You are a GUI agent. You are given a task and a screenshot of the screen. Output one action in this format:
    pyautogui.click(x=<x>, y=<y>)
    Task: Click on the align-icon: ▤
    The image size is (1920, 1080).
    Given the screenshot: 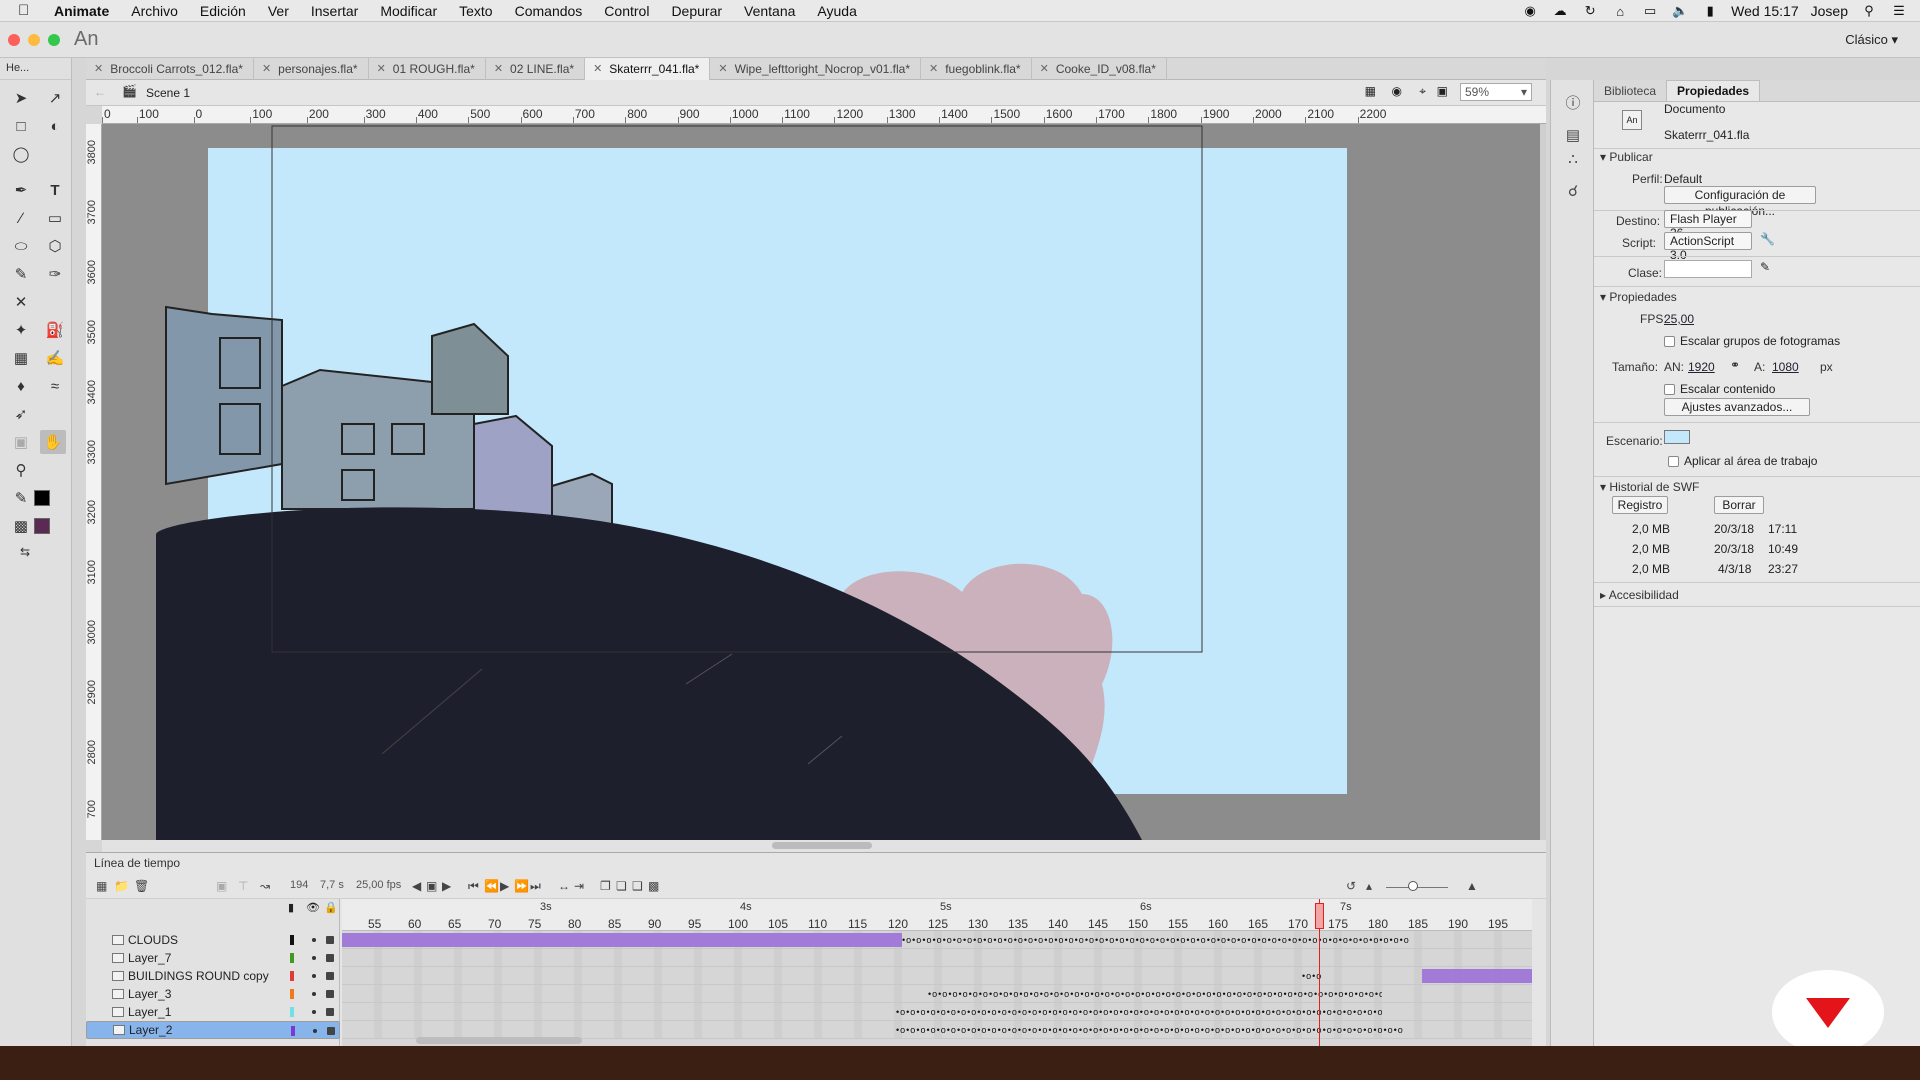 What is the action you would take?
    pyautogui.click(x=1573, y=135)
    